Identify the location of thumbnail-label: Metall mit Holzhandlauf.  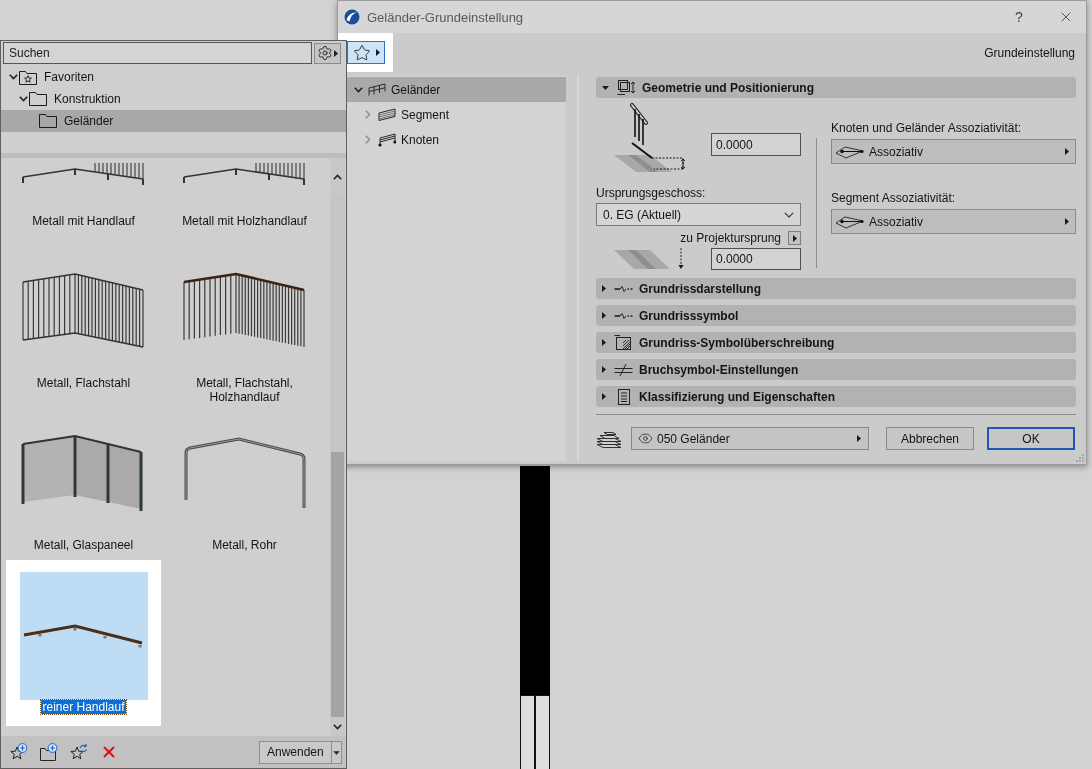
(244, 221).